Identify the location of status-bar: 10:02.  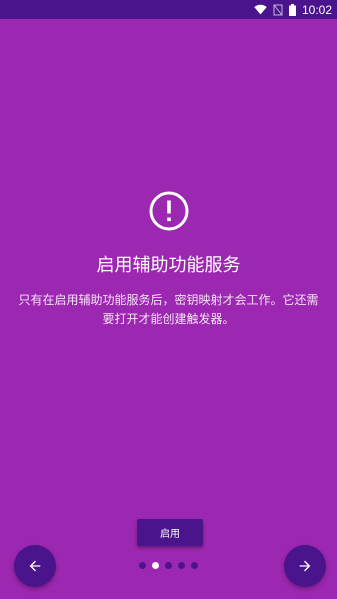
(168, 9).